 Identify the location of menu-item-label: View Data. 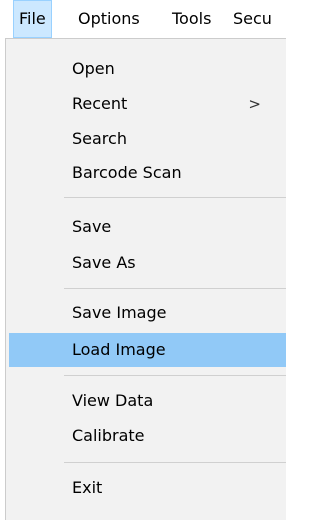
(113, 400).